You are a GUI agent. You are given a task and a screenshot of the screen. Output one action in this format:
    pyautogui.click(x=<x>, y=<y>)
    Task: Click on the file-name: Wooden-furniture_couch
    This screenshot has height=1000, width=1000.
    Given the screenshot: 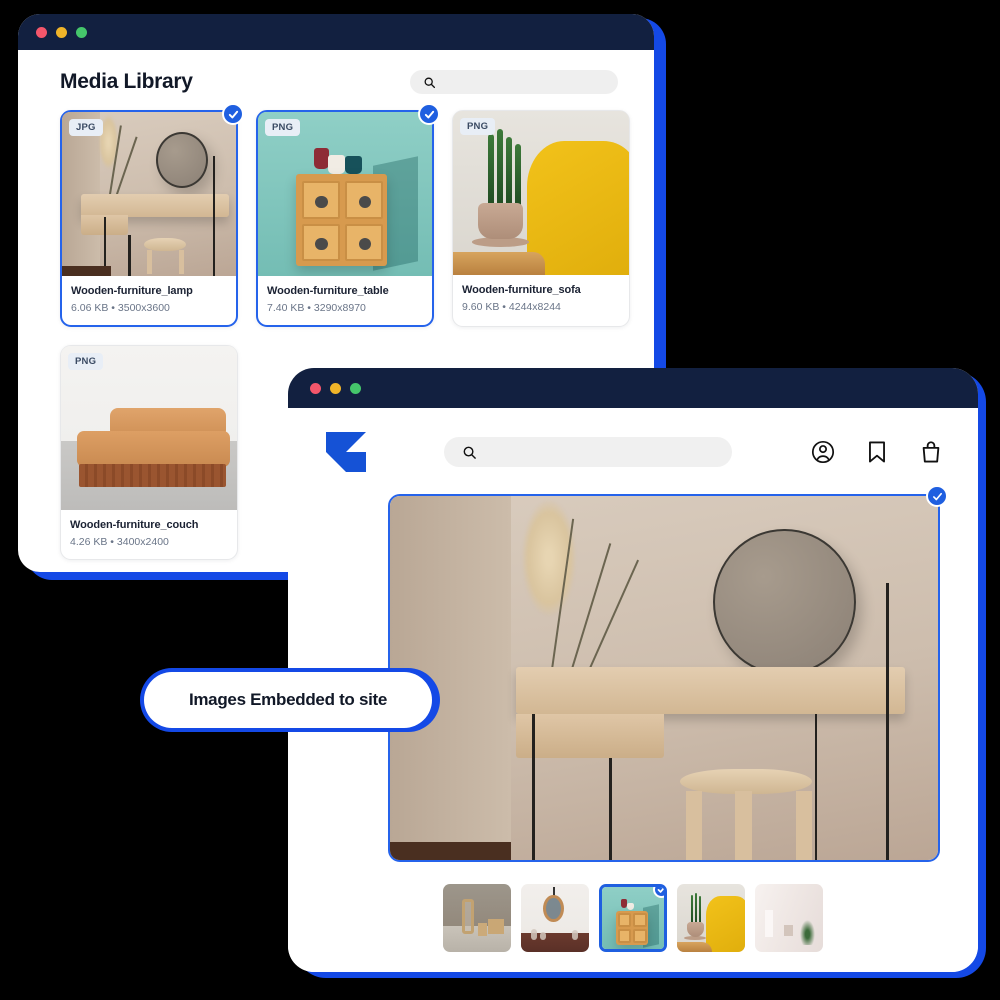 What is the action you would take?
    pyautogui.click(x=134, y=525)
    